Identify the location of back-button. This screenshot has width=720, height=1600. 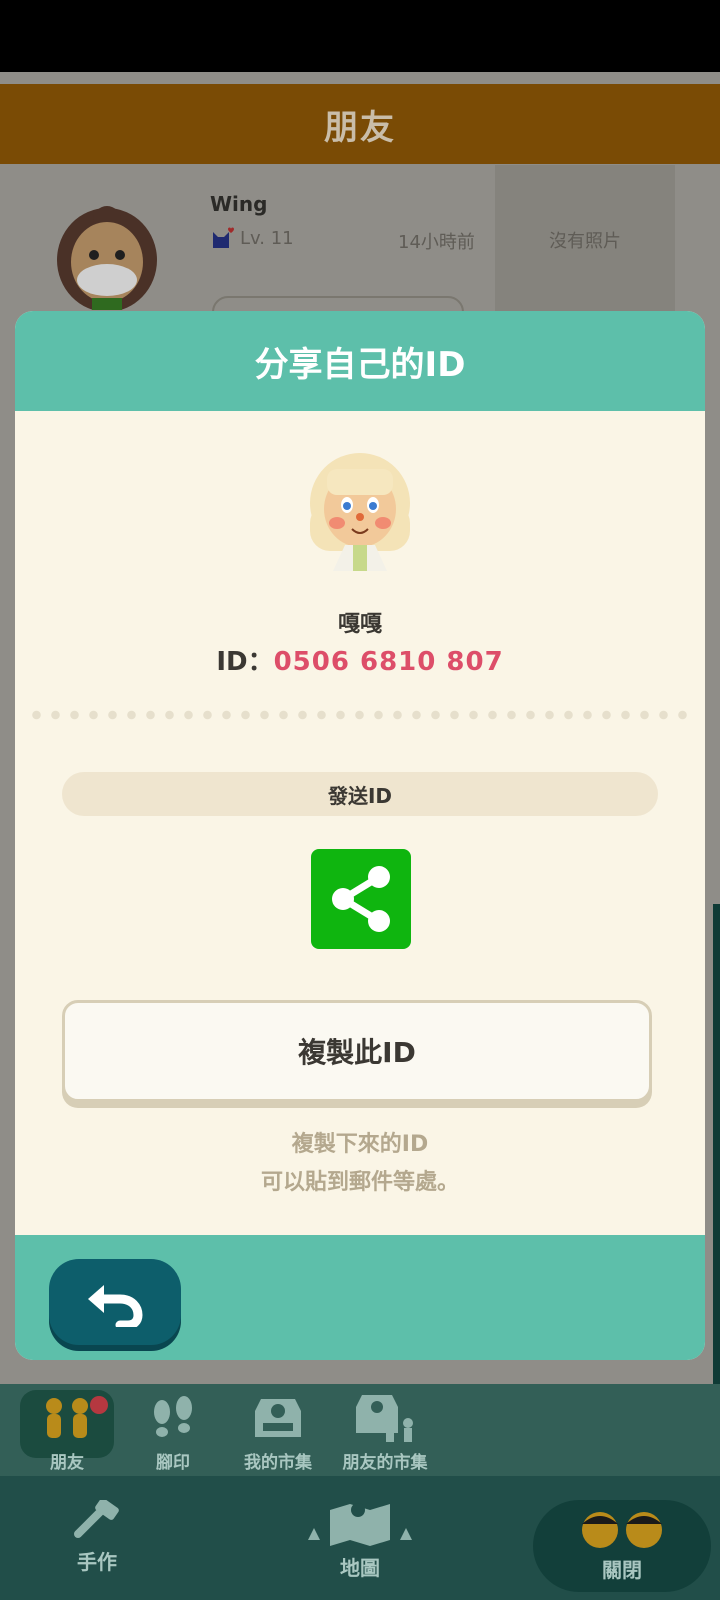
(115, 1302).